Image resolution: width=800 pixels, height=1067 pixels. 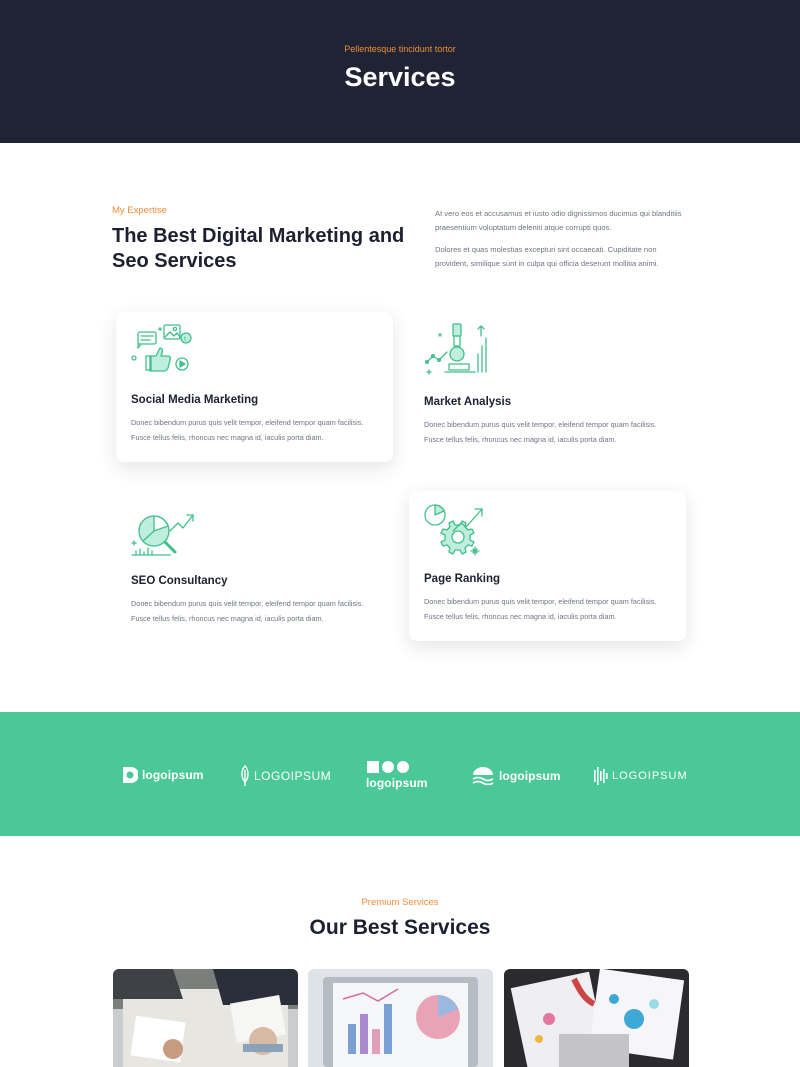 What do you see at coordinates (139, 210) in the screenshot?
I see `intro-eyebrow: My Expertise` at bounding box center [139, 210].